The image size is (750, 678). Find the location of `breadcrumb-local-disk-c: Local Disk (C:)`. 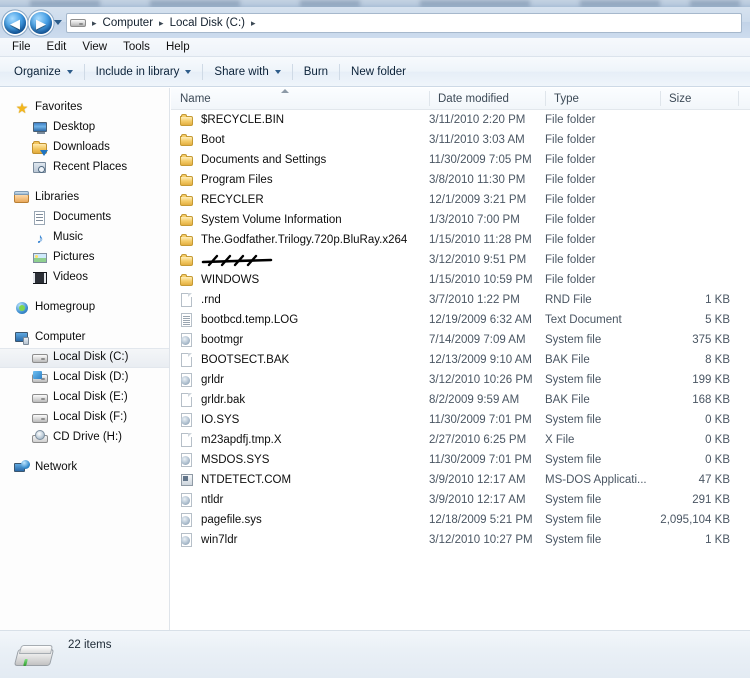

breadcrumb-local-disk-c: Local Disk (C:) is located at coordinates (207, 23).